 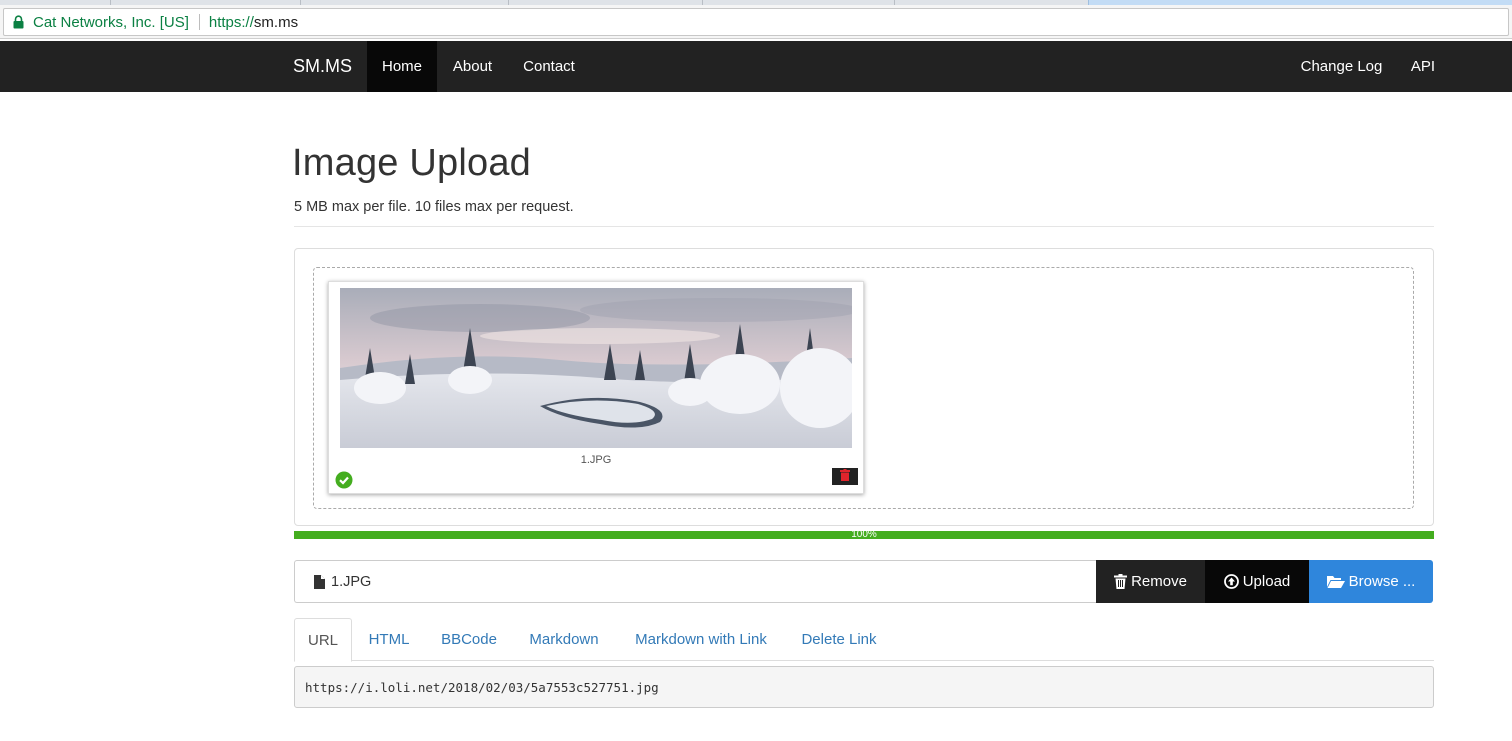 What do you see at coordinates (1341, 66) in the screenshot?
I see `nav-change-log: Change Log` at bounding box center [1341, 66].